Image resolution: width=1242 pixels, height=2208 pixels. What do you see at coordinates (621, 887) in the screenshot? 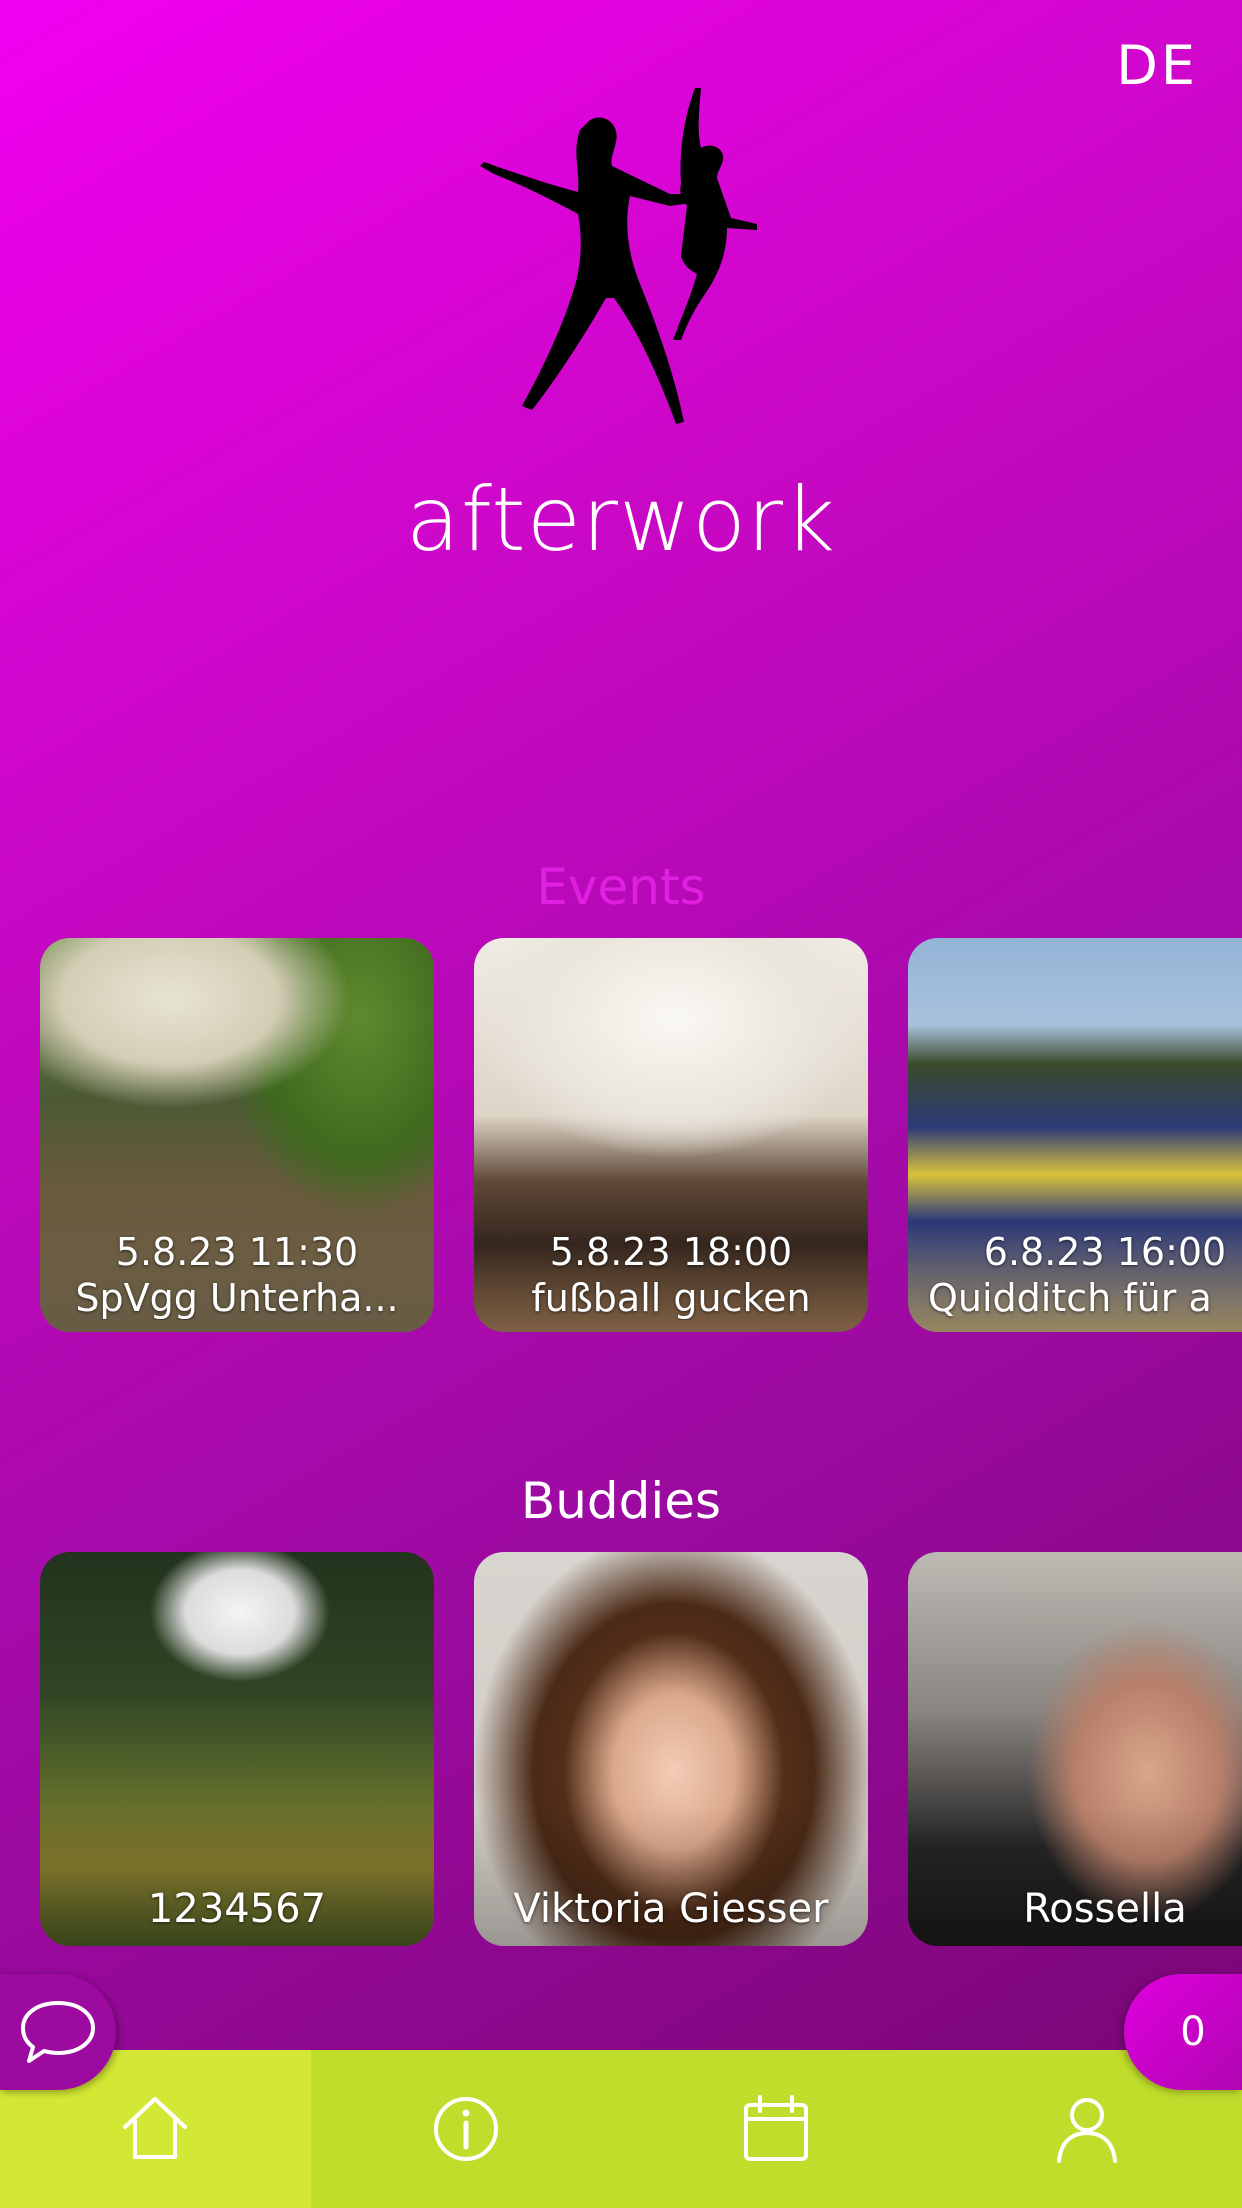
I see `events-section-title: Events` at bounding box center [621, 887].